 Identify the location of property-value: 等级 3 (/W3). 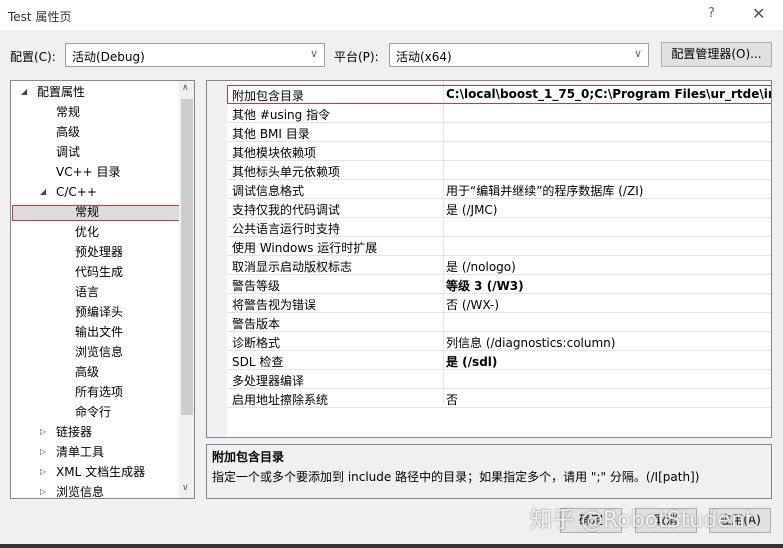
(485, 285).